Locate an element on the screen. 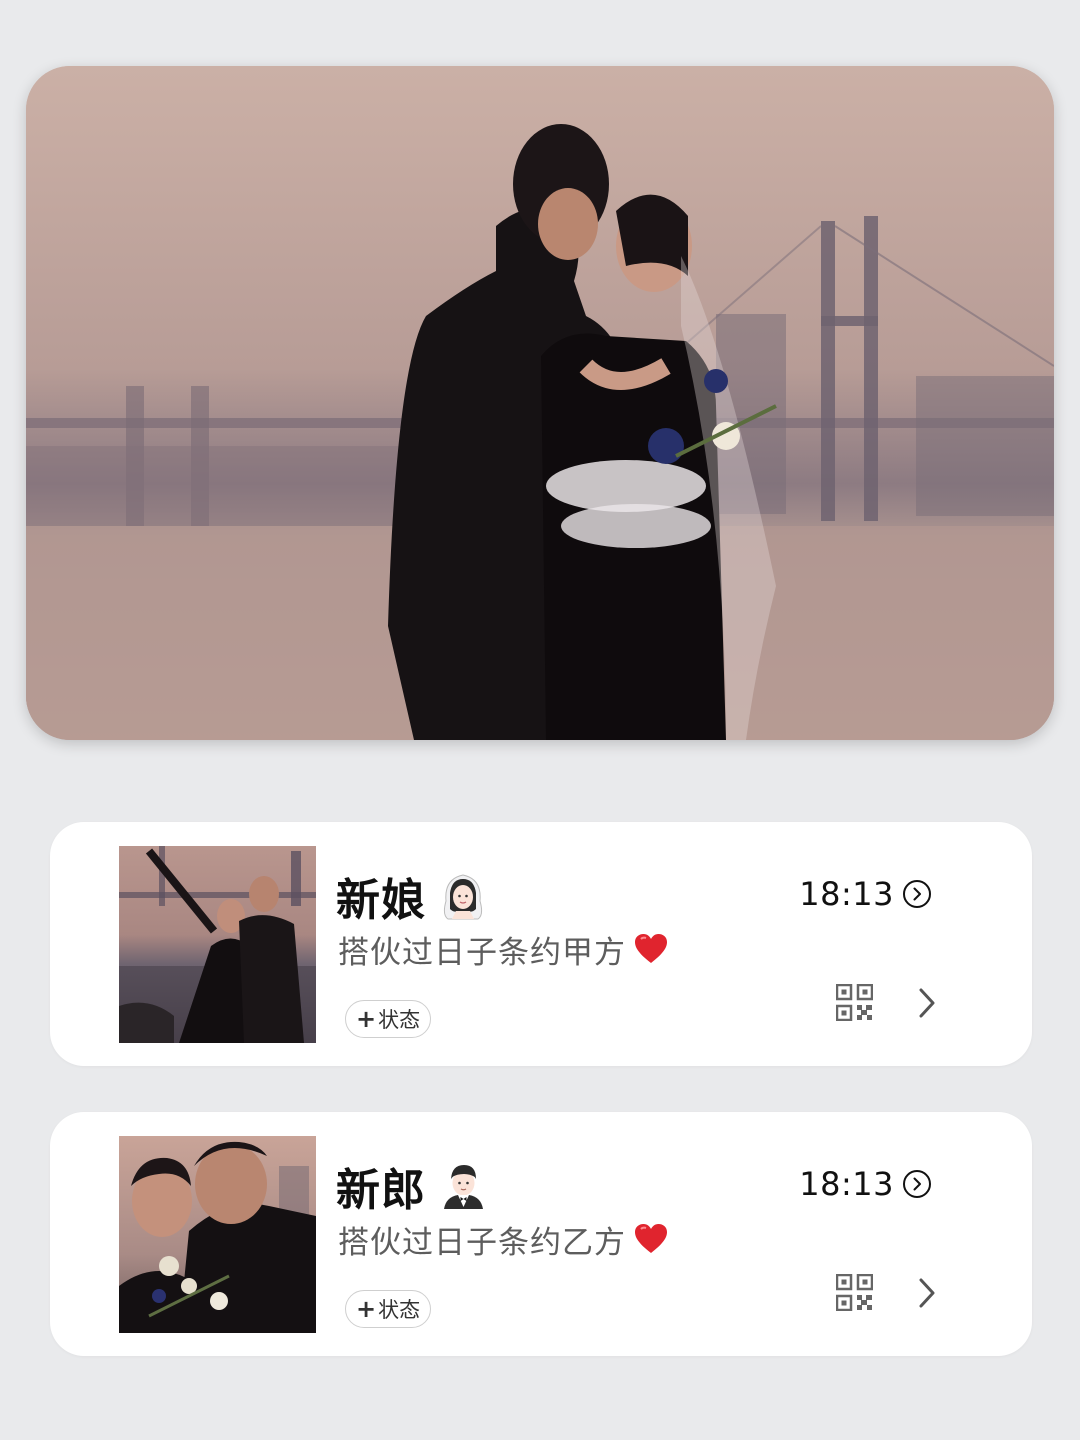 The height and width of the screenshot is (1440, 1080). avatar-photo-groom is located at coordinates (217, 1234).